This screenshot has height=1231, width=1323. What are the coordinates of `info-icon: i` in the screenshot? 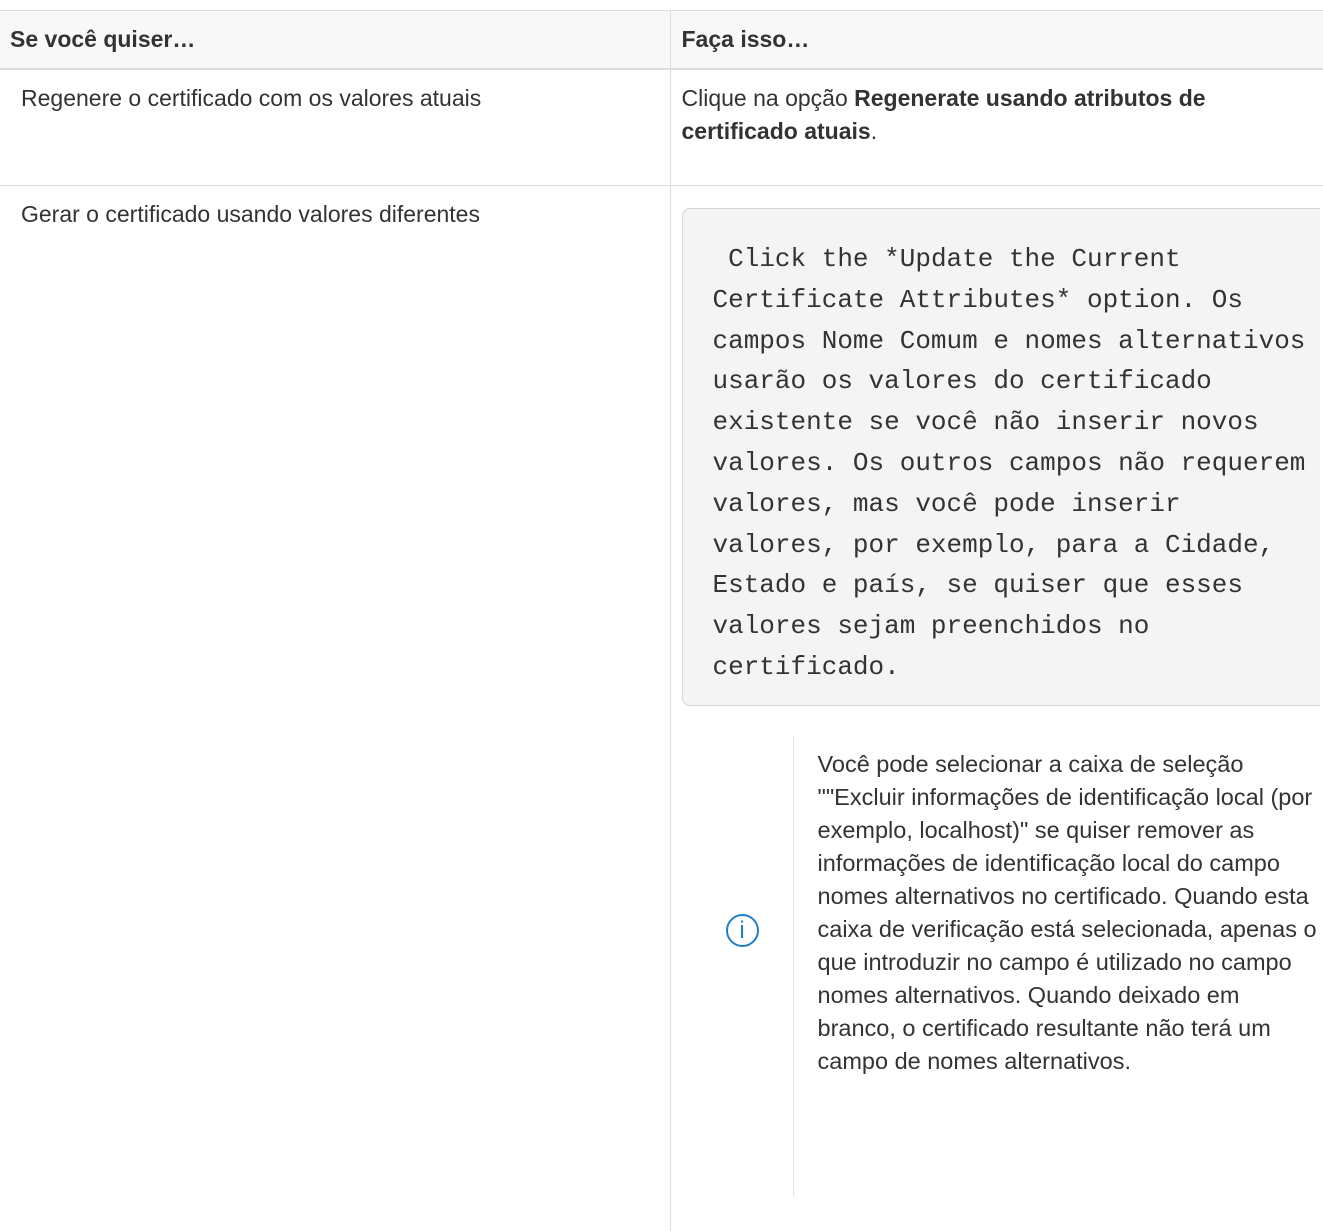 It's located at (742, 930).